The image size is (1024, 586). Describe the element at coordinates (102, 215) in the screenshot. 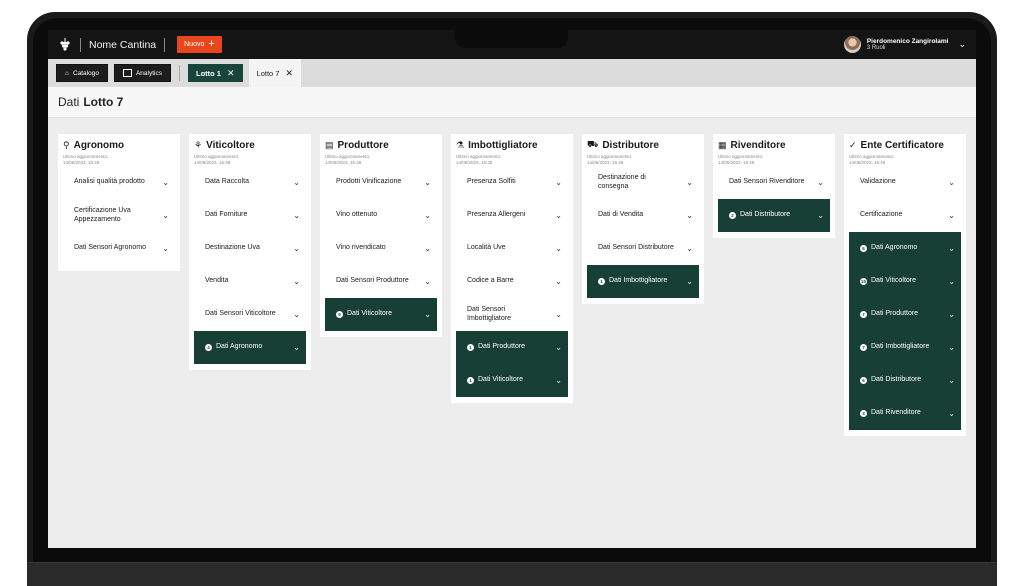

I see `item-label: Certificazione Uva Appezzamento` at that location.